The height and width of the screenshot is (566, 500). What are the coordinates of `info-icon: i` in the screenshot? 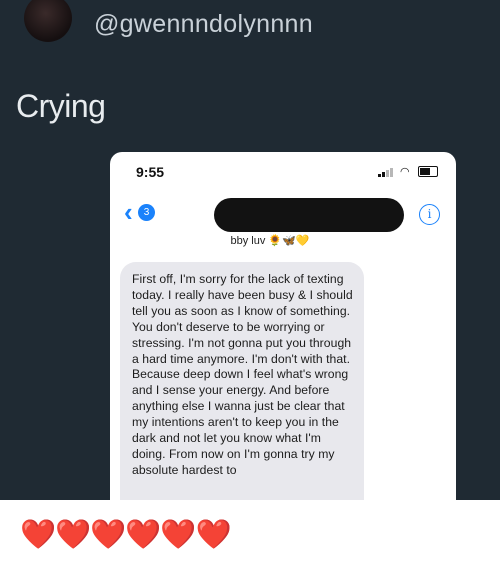 It's located at (429, 214).